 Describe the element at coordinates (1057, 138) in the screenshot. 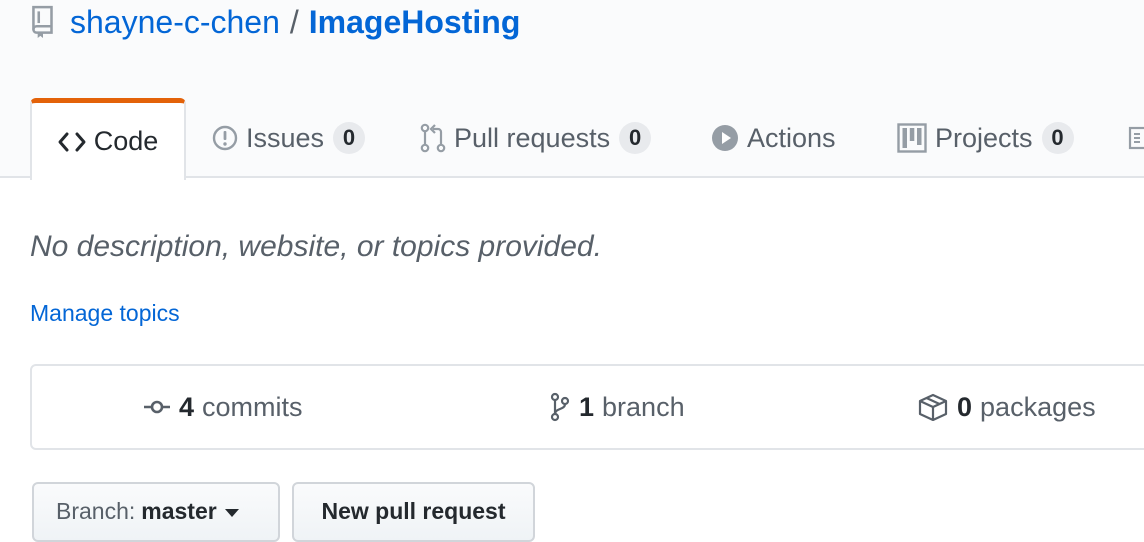

I see `projects-count-badge: 0` at that location.